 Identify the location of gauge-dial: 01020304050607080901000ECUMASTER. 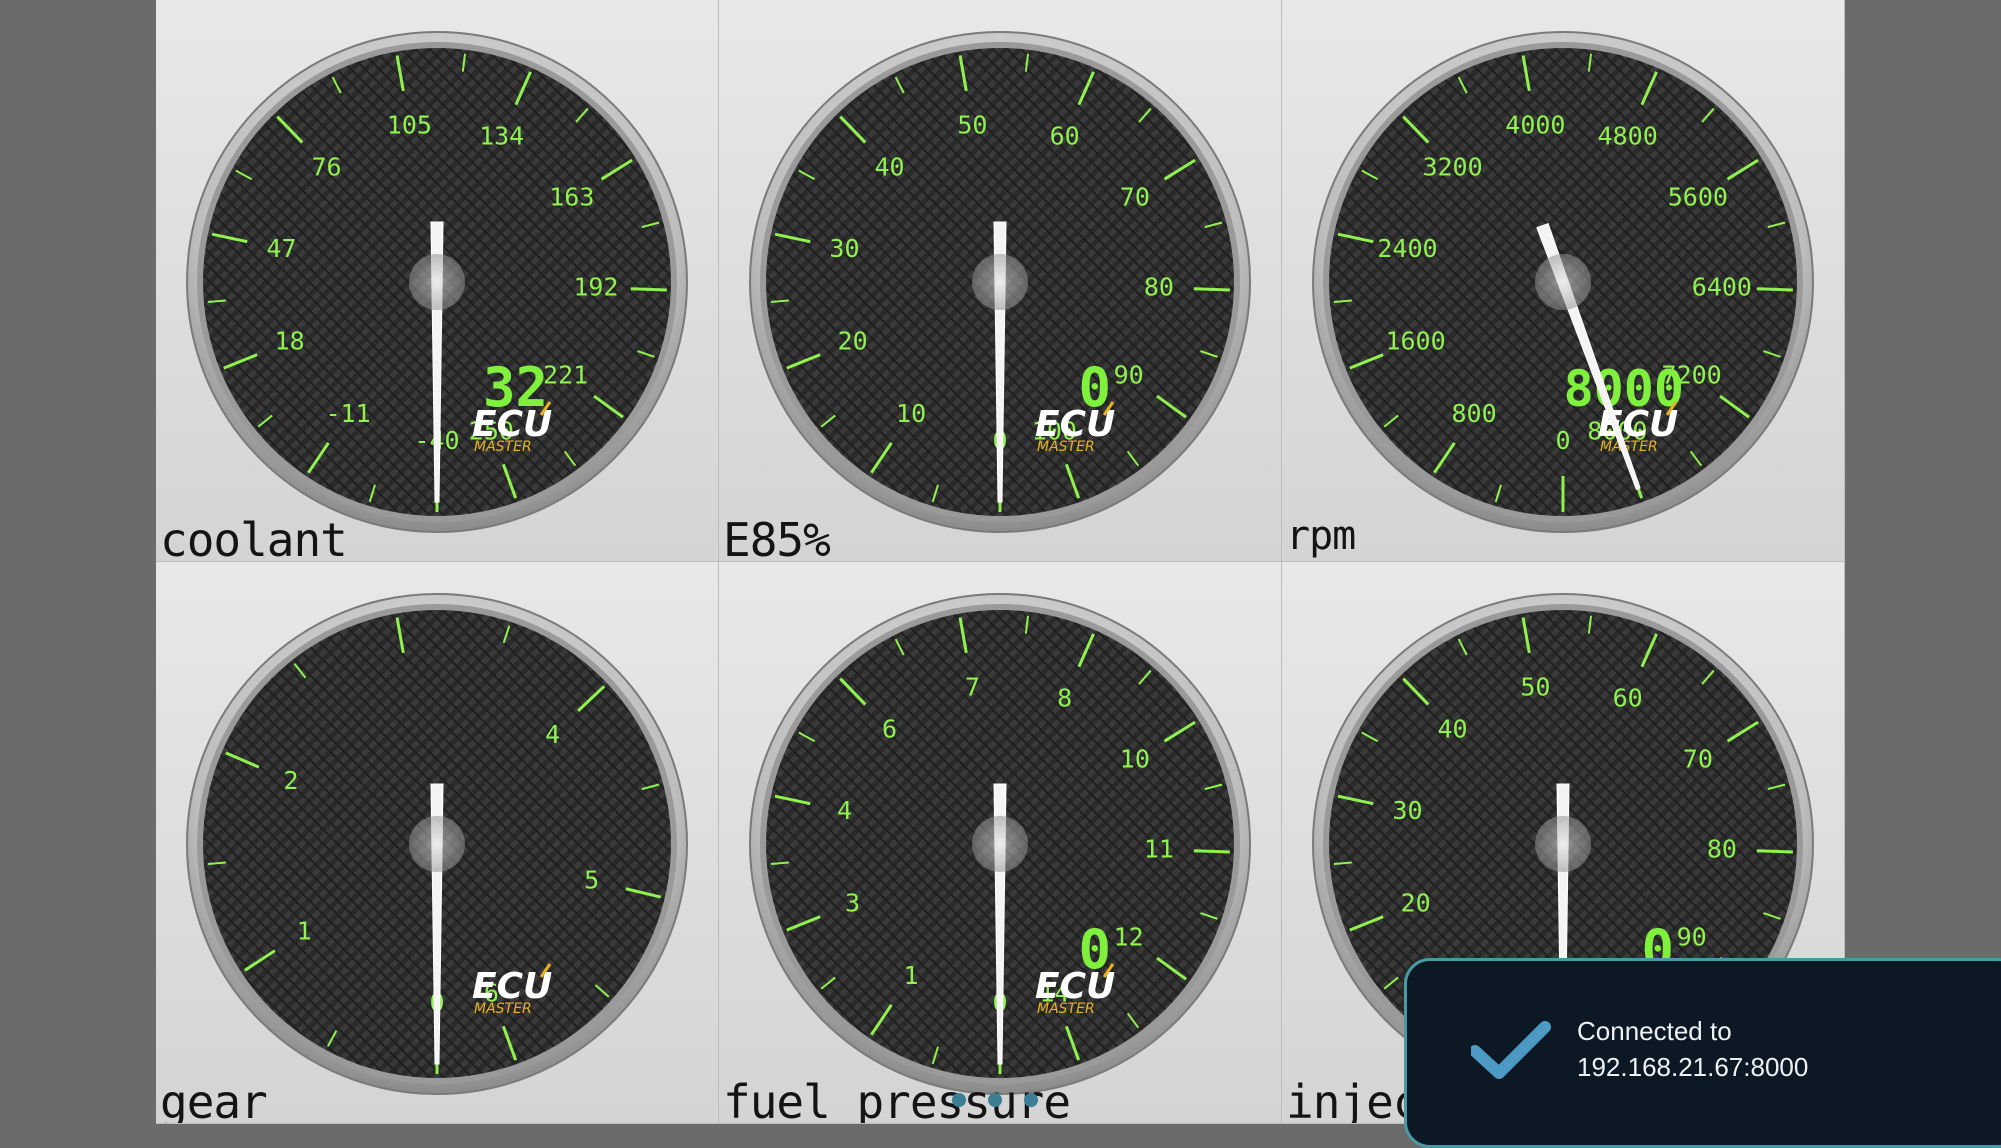
(1000, 282).